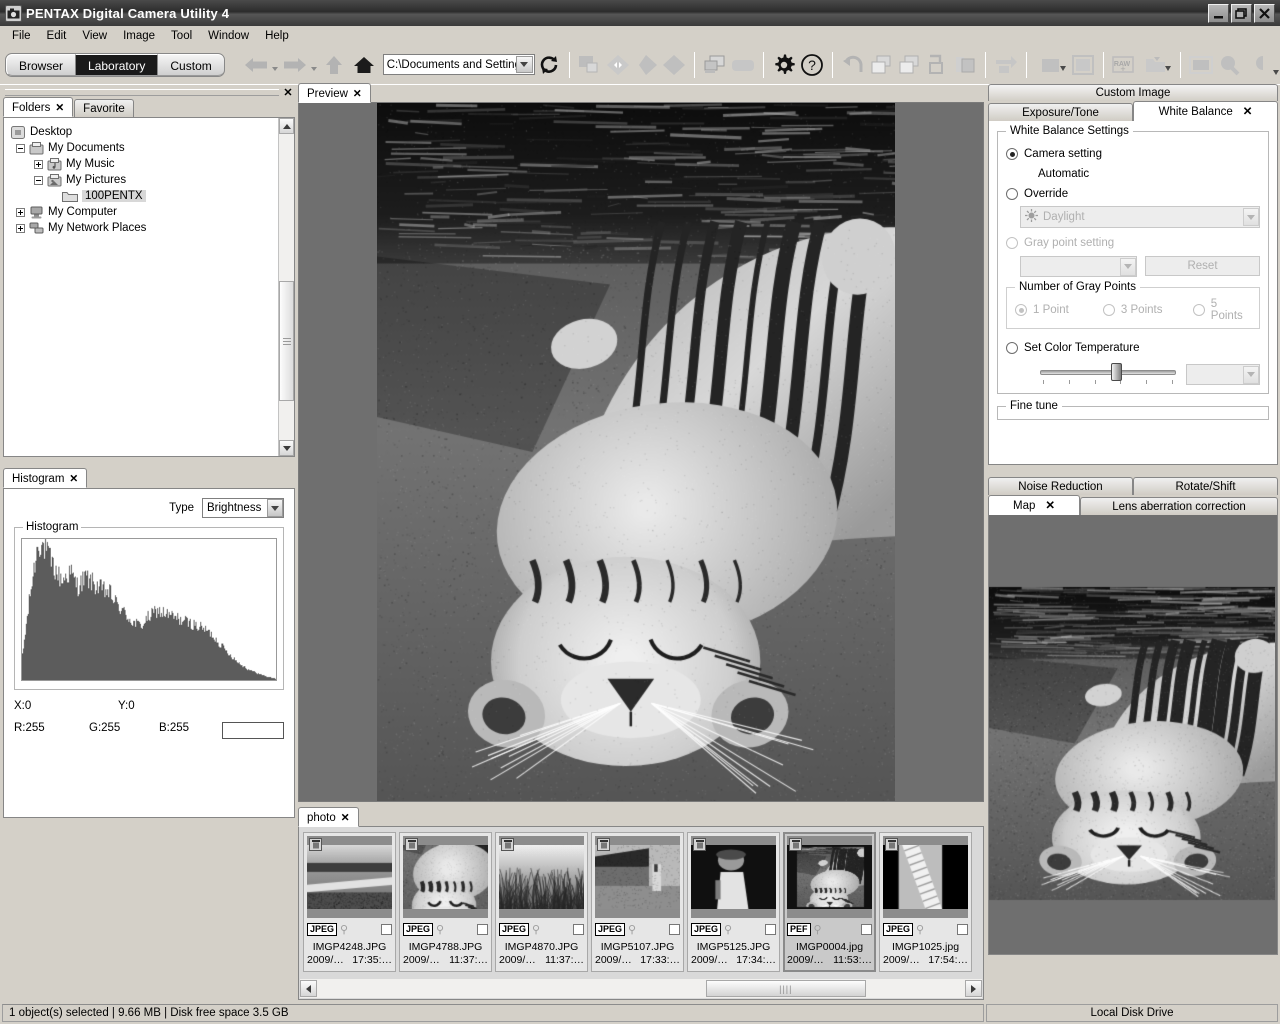 This screenshot has width=1280, height=1024. What do you see at coordinates (286, 126) in the screenshot?
I see `scroll-up-button` at bounding box center [286, 126].